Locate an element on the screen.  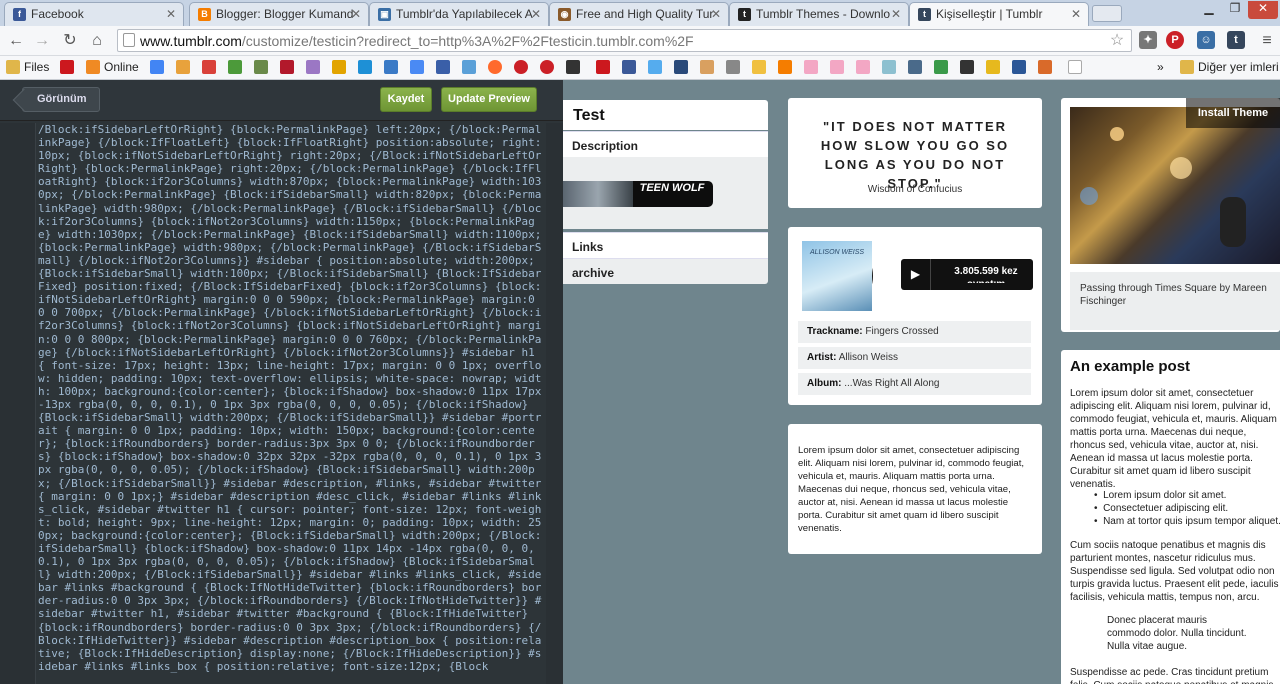
pinterest-icon: P is located at coordinates (1175, 40).